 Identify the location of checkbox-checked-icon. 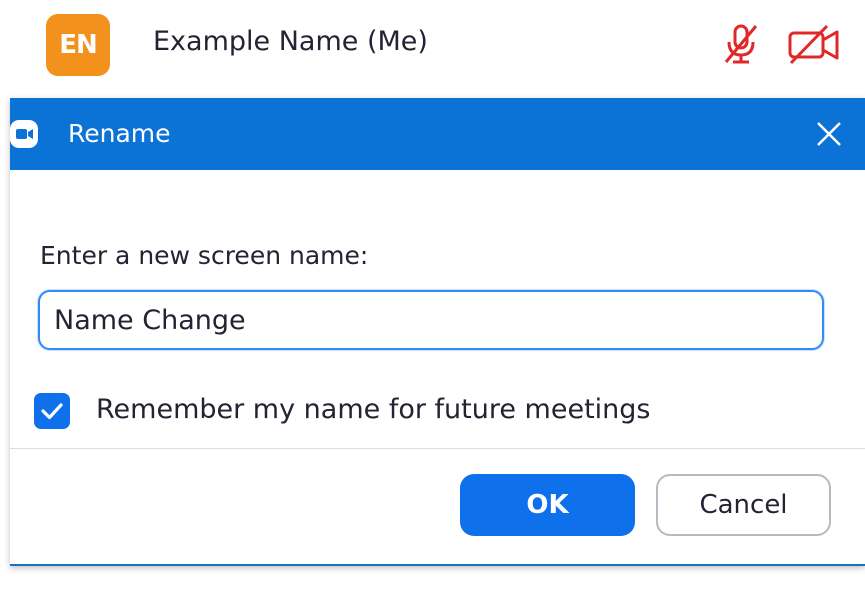
(52, 411).